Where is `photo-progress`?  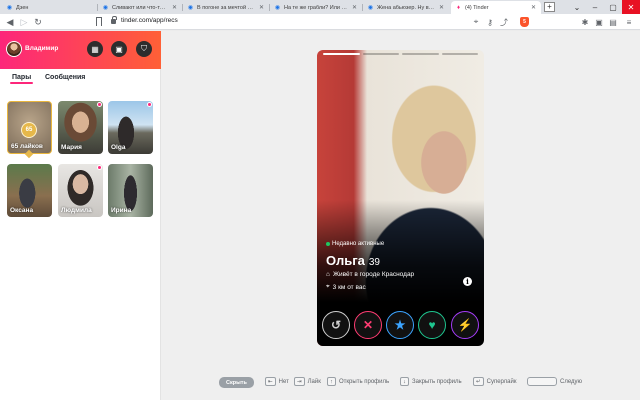
photo-progress is located at coordinates (400, 54).